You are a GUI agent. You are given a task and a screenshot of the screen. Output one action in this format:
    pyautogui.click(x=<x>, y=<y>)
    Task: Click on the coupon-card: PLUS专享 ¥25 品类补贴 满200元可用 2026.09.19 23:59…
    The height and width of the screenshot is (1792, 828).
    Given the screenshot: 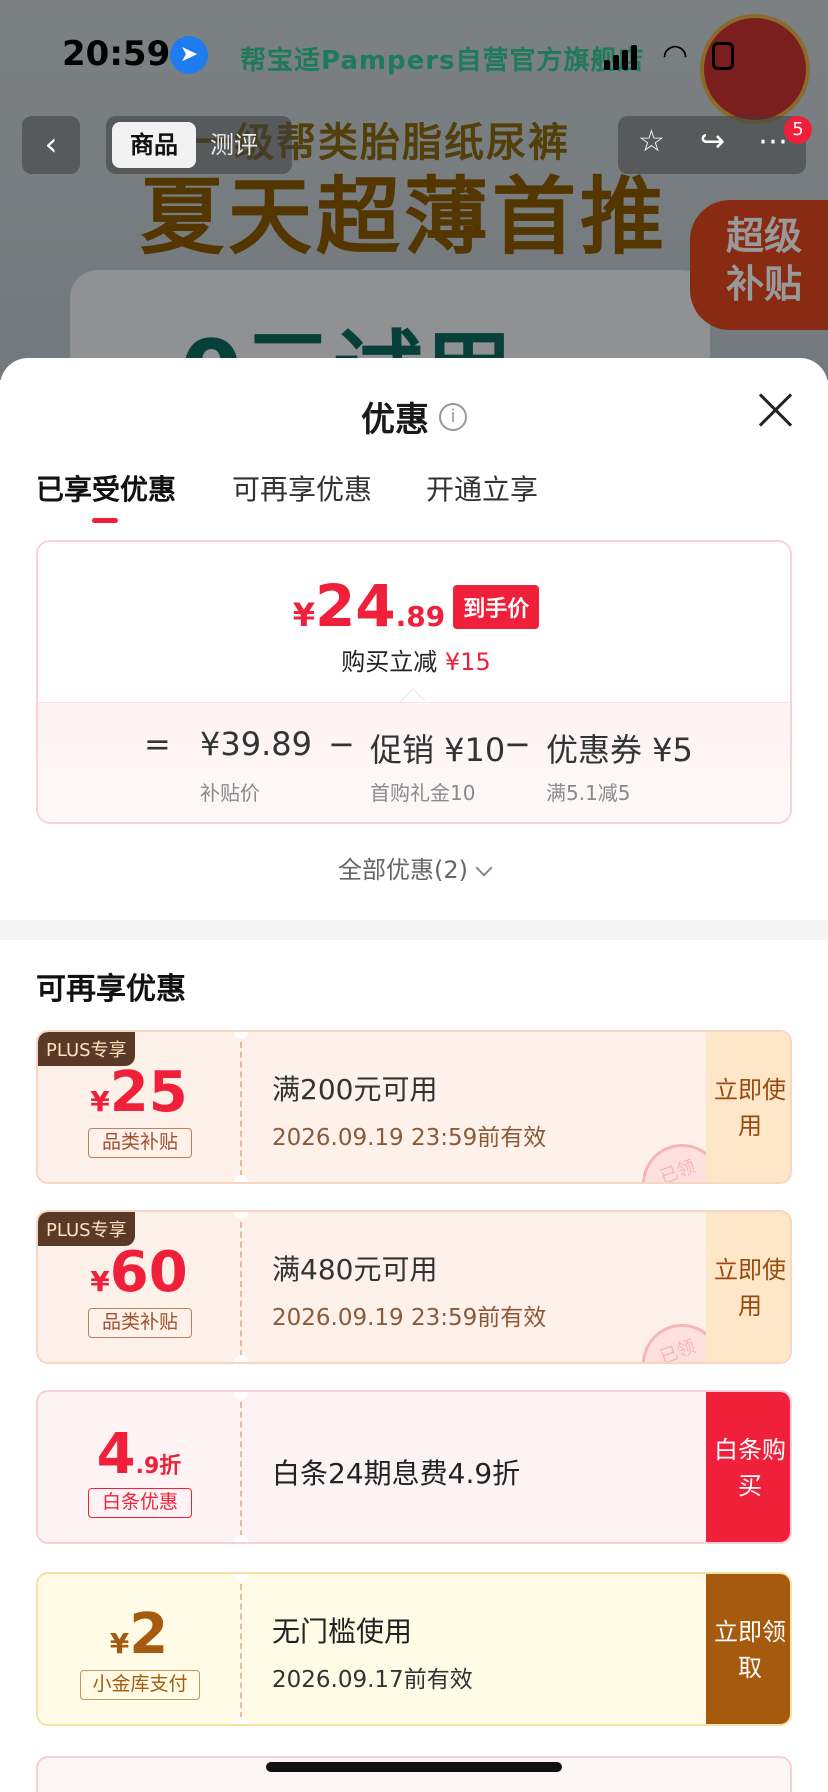 What is the action you would take?
    pyautogui.click(x=414, y=1107)
    